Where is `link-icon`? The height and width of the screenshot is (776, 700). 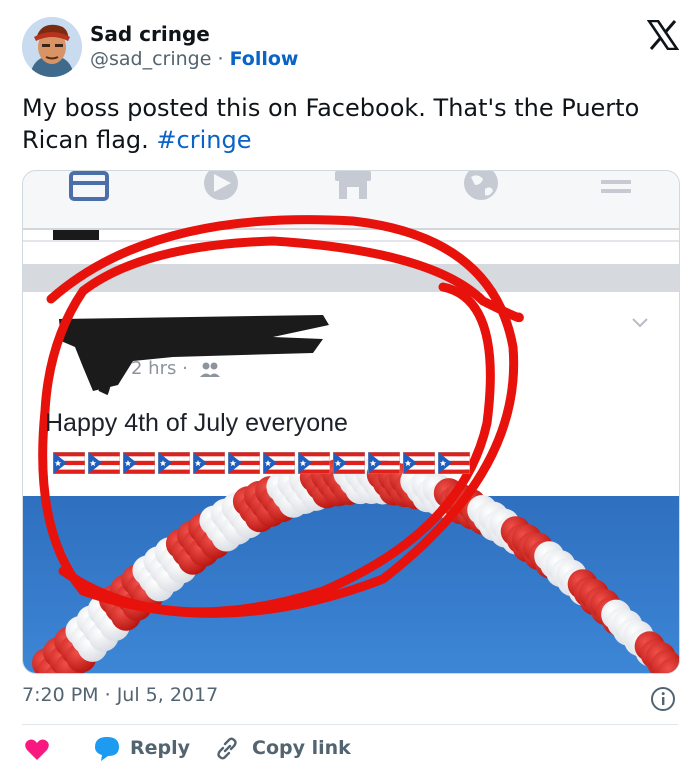
link-icon is located at coordinates (227, 748).